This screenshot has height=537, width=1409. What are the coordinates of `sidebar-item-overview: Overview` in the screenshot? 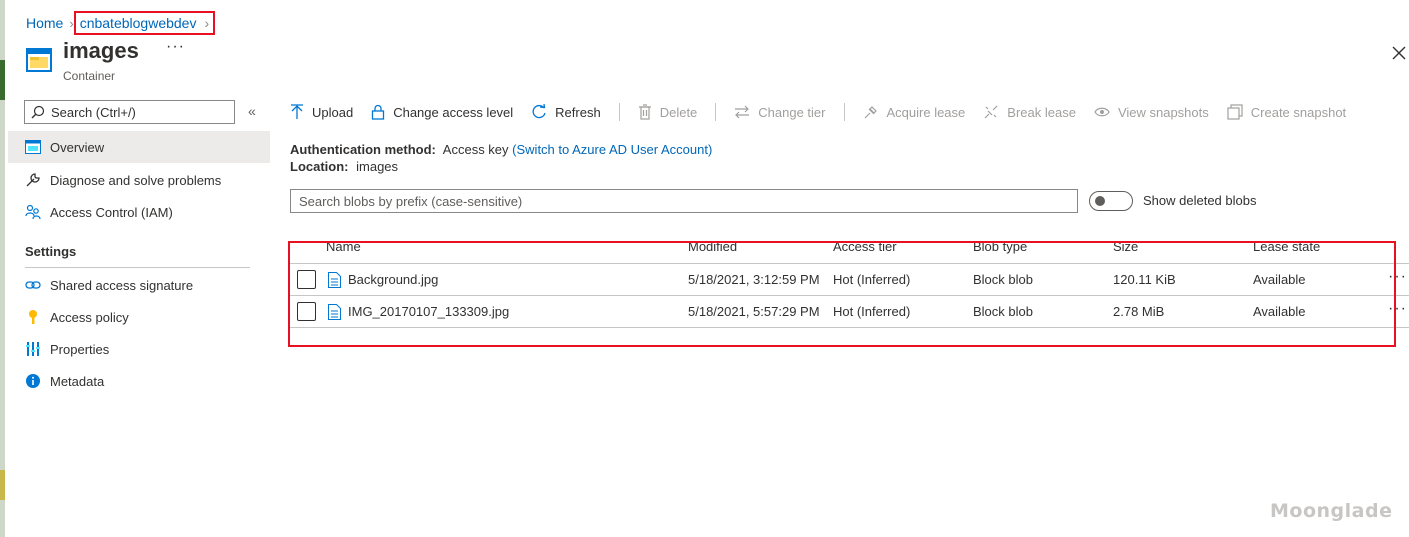 It's located at (139, 147).